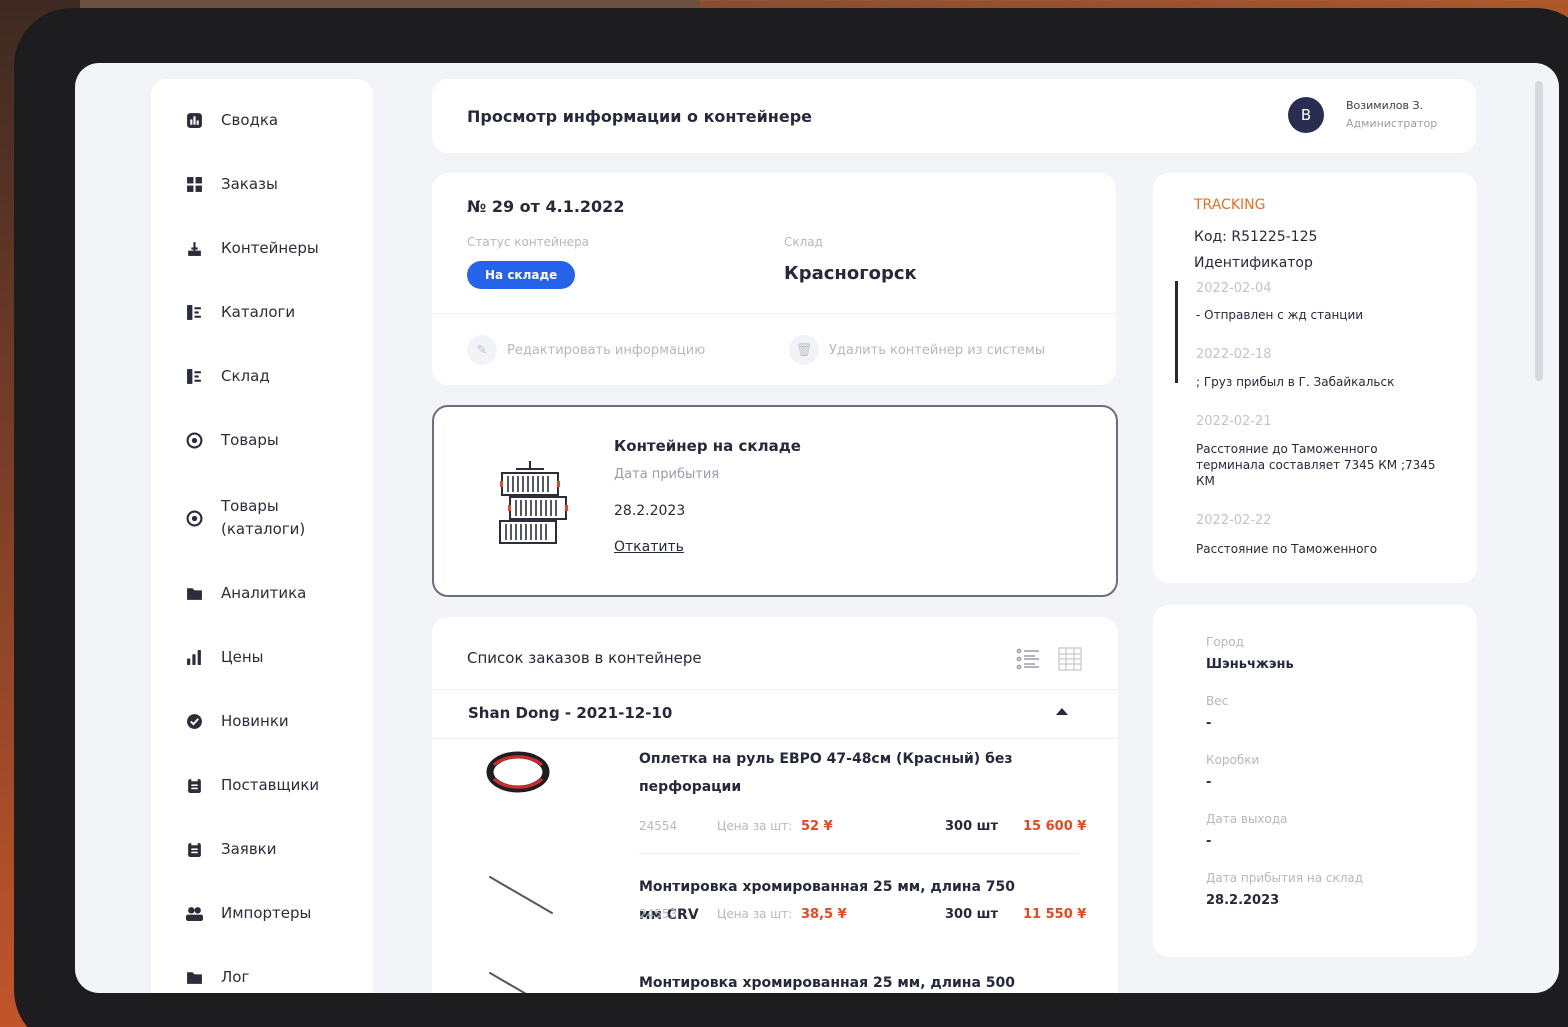 Image resolution: width=1568 pixels, height=1027 pixels. What do you see at coordinates (606, 350) in the screenshot?
I see `edit-info-label: Редактировать информацию` at bounding box center [606, 350].